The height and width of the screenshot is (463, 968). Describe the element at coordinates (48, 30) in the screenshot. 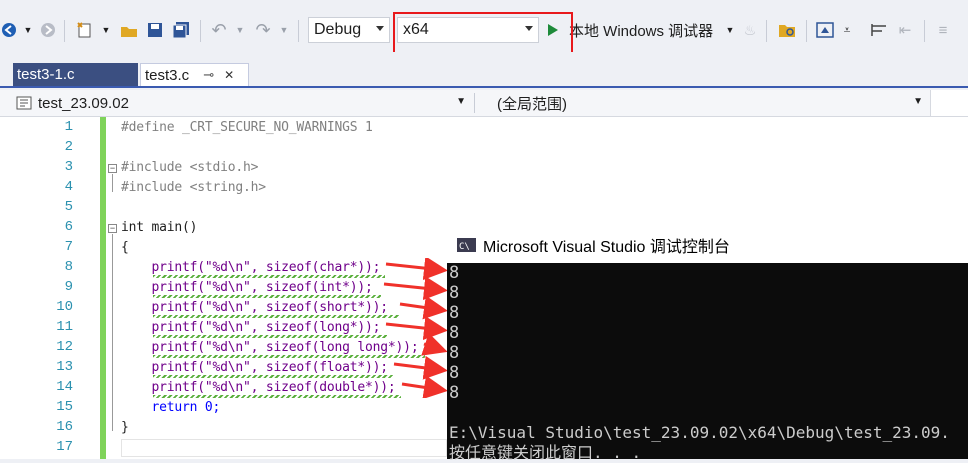

I see `forward-icon` at that location.